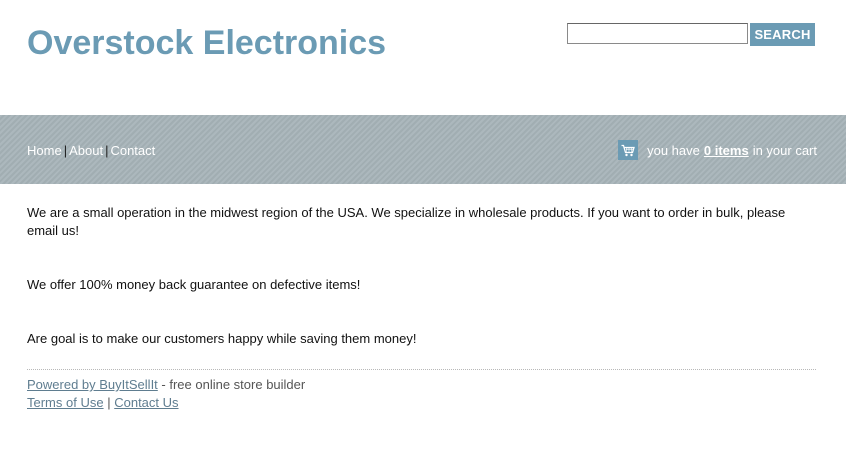 This screenshot has width=846, height=472. What do you see at coordinates (421, 369) in the screenshot?
I see `footer-divider` at bounding box center [421, 369].